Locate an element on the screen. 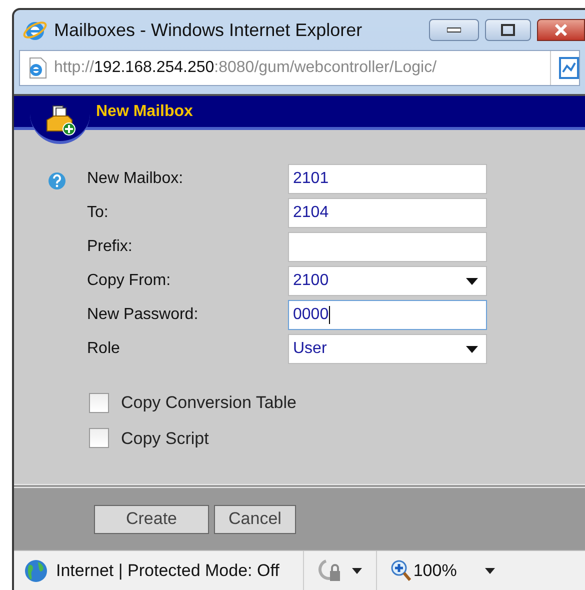 The image size is (585, 590). maximize-icon is located at coordinates (508, 30).